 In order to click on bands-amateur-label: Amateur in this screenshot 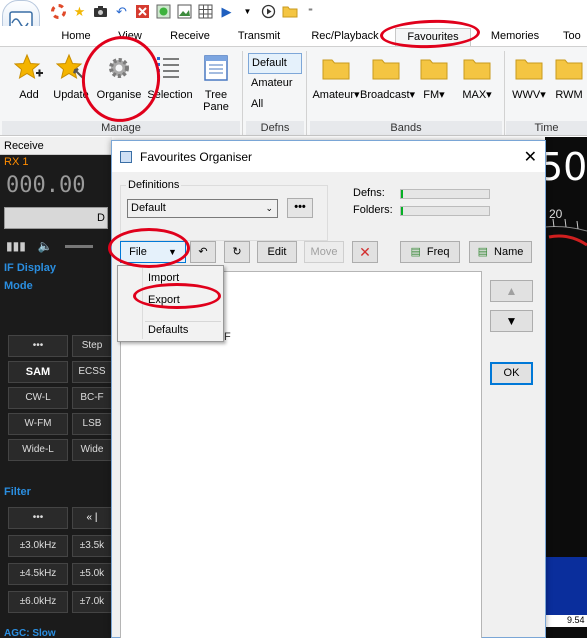, I will do `click(333, 95)`.